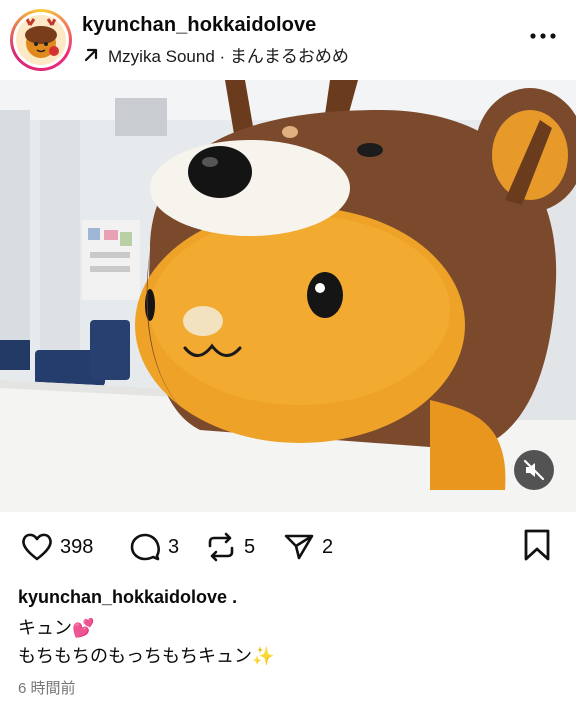  What do you see at coordinates (328, 546) in the screenshot?
I see `share-count: 2` at bounding box center [328, 546].